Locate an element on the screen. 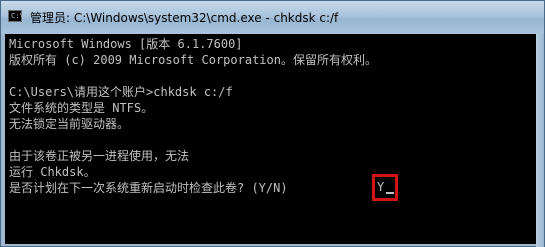 The width and height of the screenshot is (545, 247). console-line: 由于该卷正被另一进程使用，无法 is located at coordinates (99, 156).